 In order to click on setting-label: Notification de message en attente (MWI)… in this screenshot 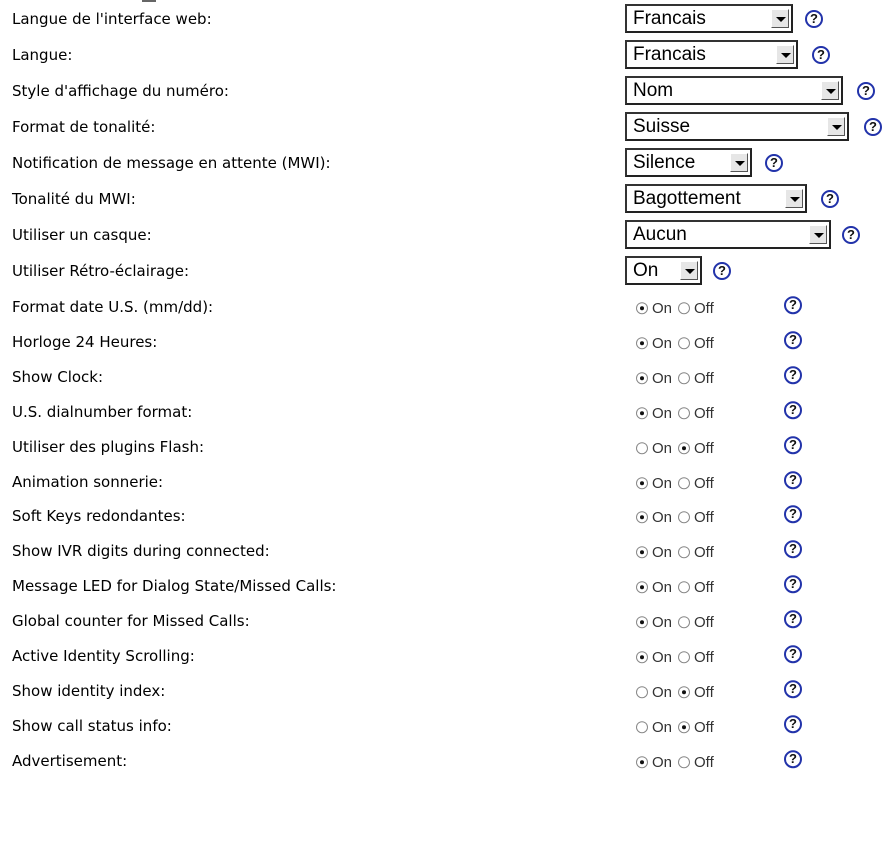, I will do `click(171, 163)`.